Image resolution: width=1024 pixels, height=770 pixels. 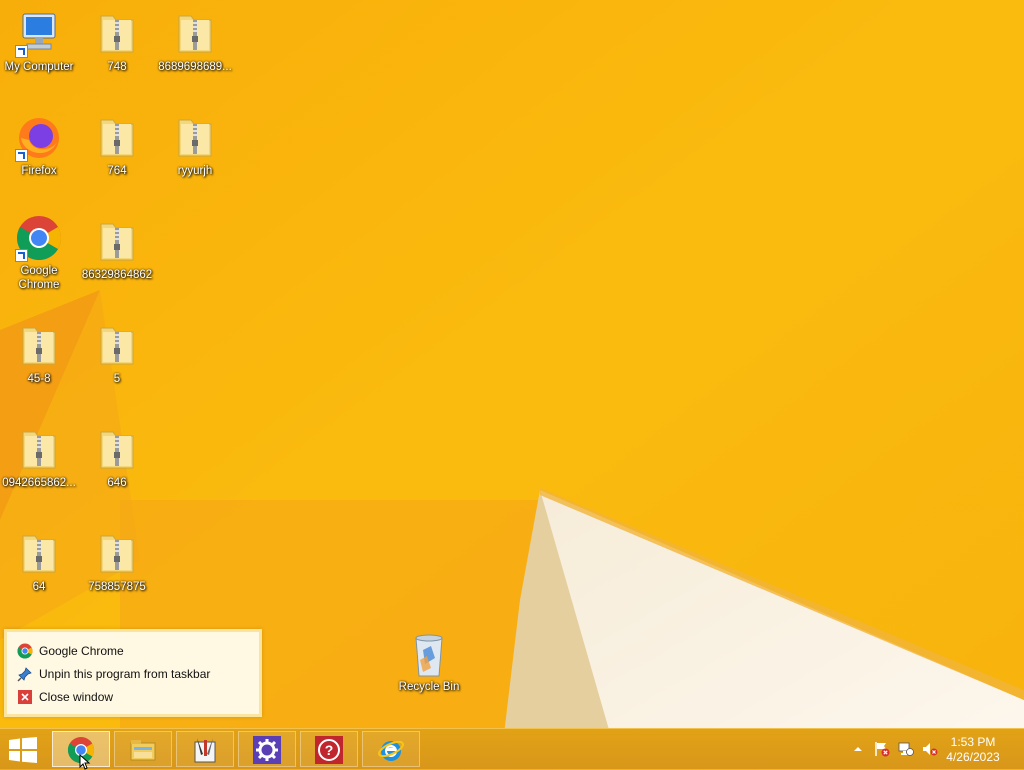 I want to click on help-icon: ?, so click(x=329, y=750).